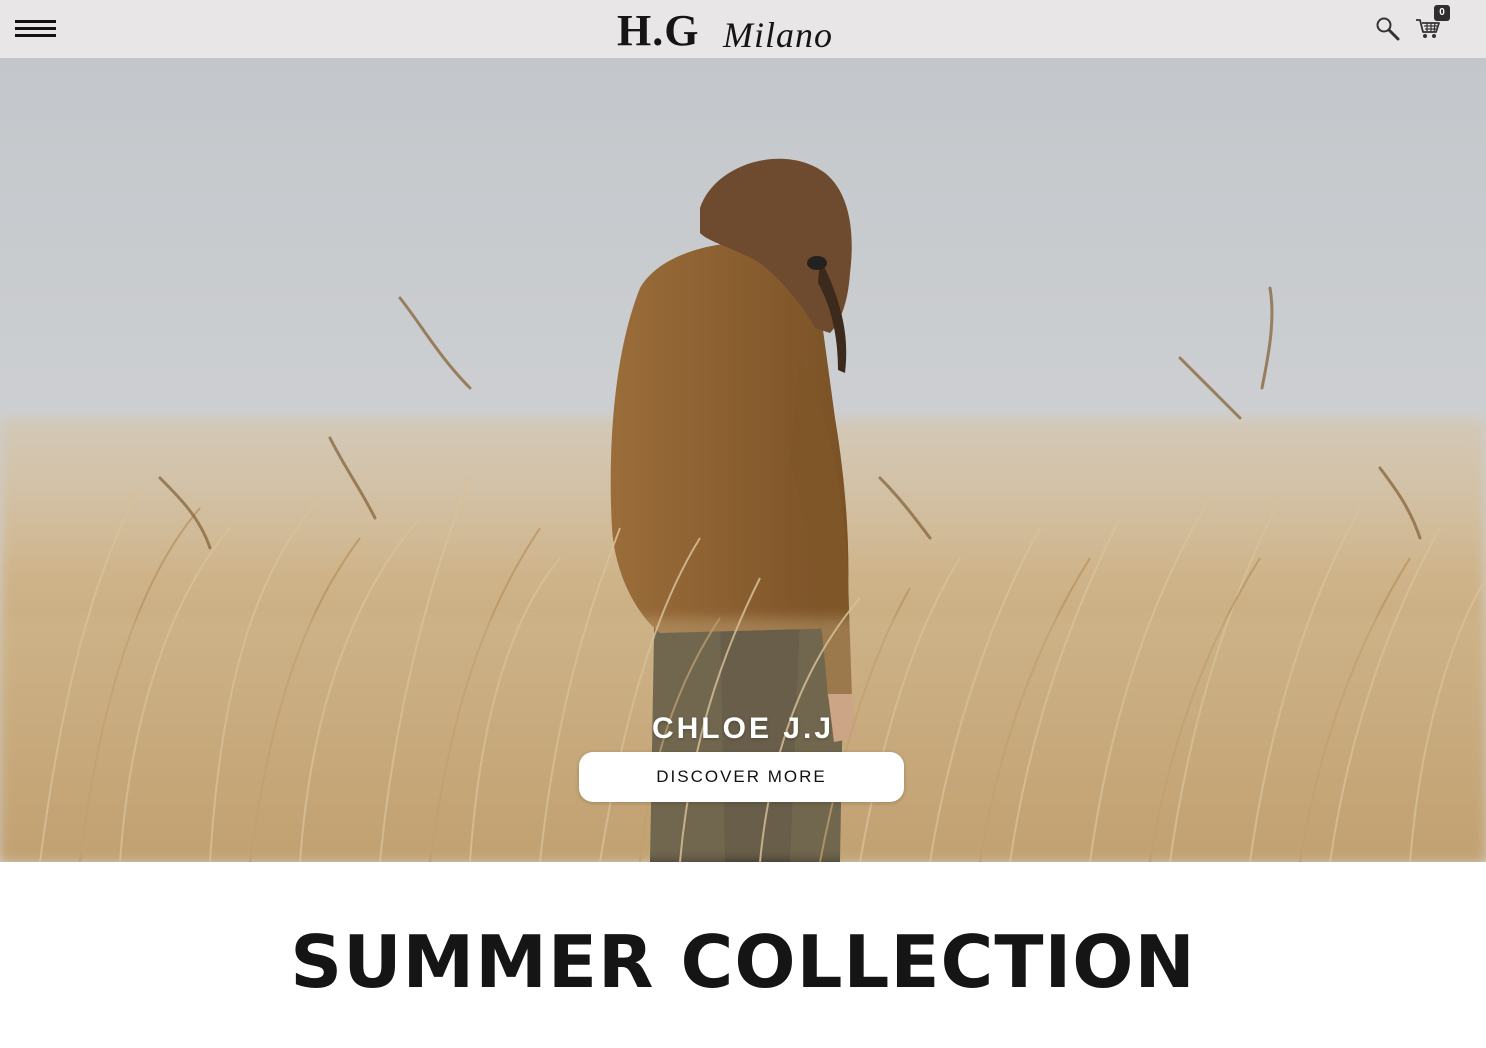 The width and height of the screenshot is (1486, 1048). What do you see at coordinates (778, 35) in the screenshot?
I see `logo-script: Milano` at bounding box center [778, 35].